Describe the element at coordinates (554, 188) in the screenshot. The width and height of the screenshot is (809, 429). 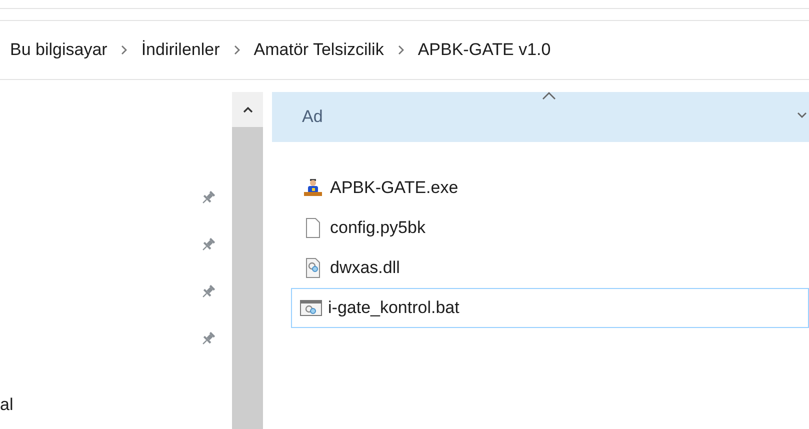
I see `file-item: APBK-GATE.exe` at that location.